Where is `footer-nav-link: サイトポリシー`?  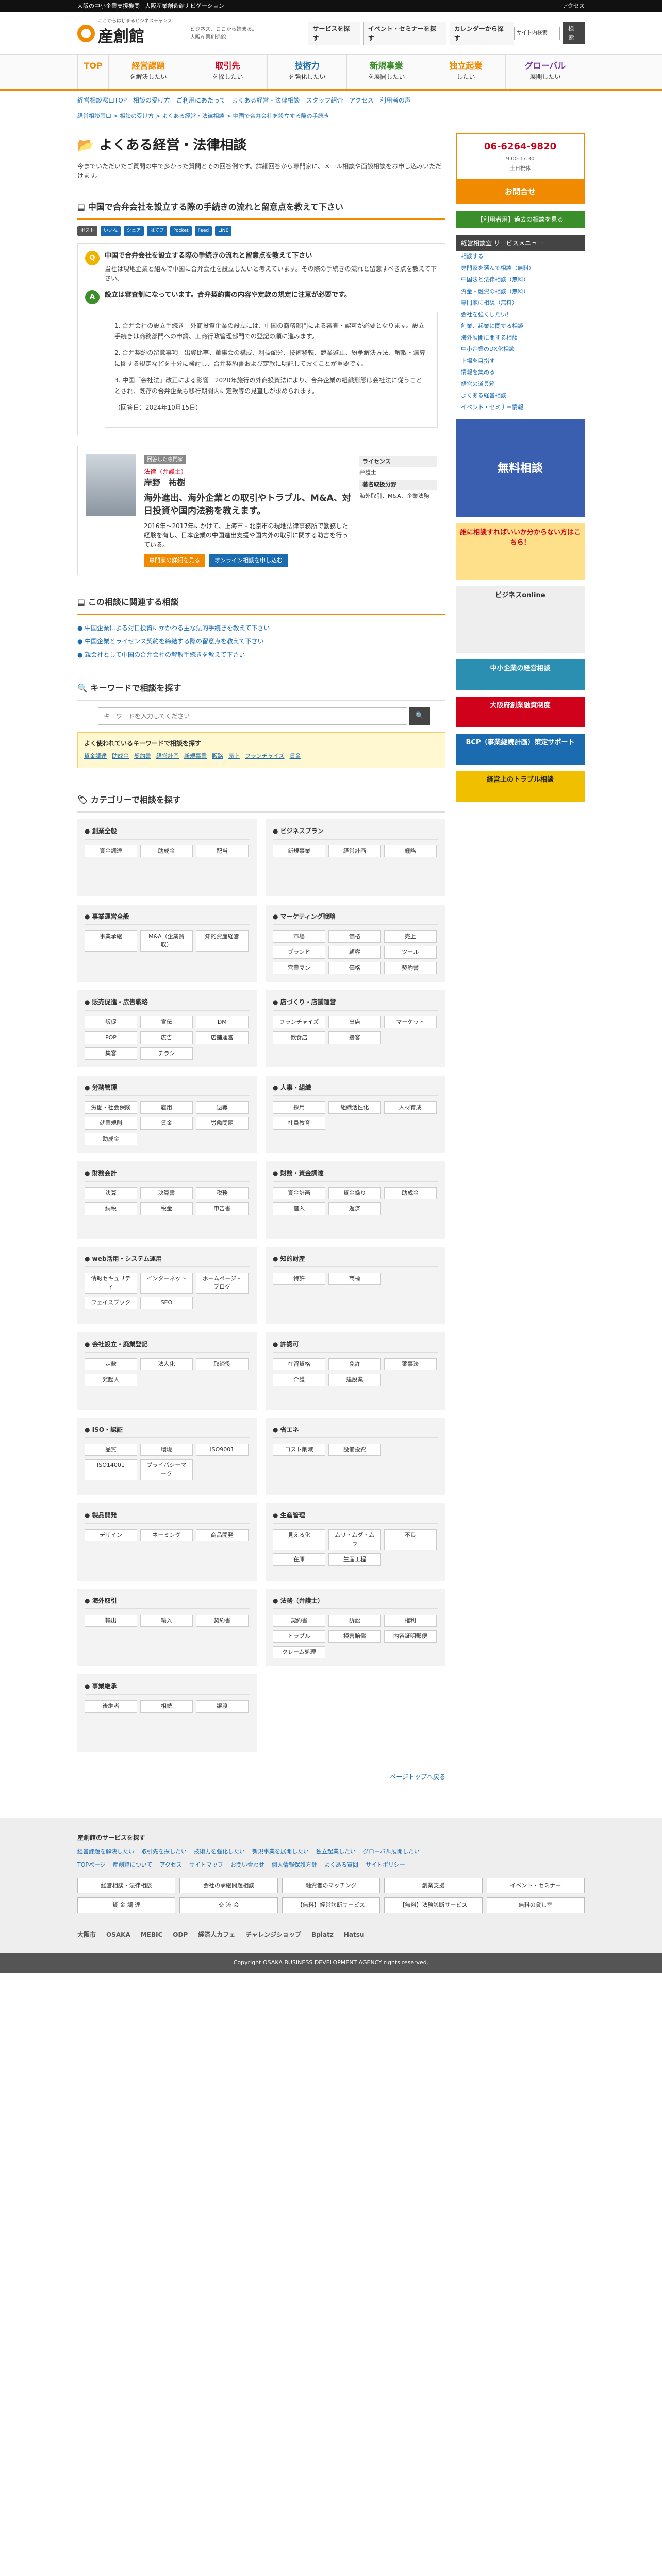
footer-nav-link: サイトポリシー is located at coordinates (386, 1865).